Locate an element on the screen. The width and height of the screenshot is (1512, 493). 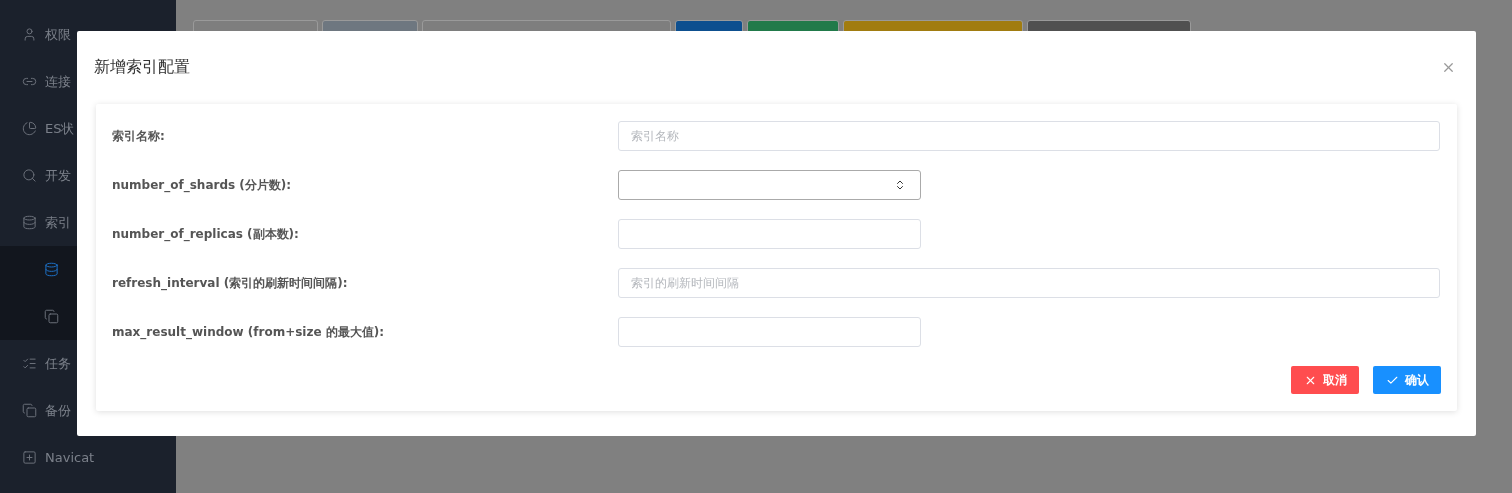
field-label: max_result_window (from+size 的最大值): is located at coordinates (249, 332).